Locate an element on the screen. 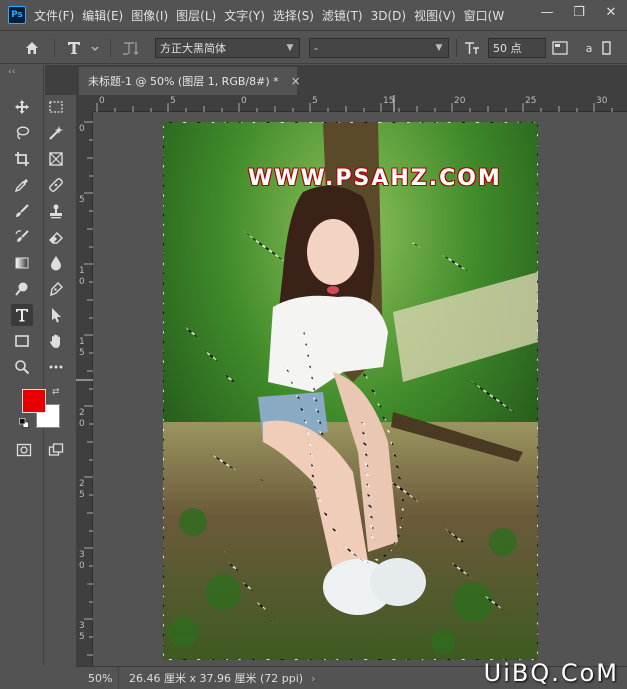 This screenshot has width=627, height=689. options-bar: 方正大黑简体 ▼ - ▼ 50 点 a is located at coordinates (313, 48).